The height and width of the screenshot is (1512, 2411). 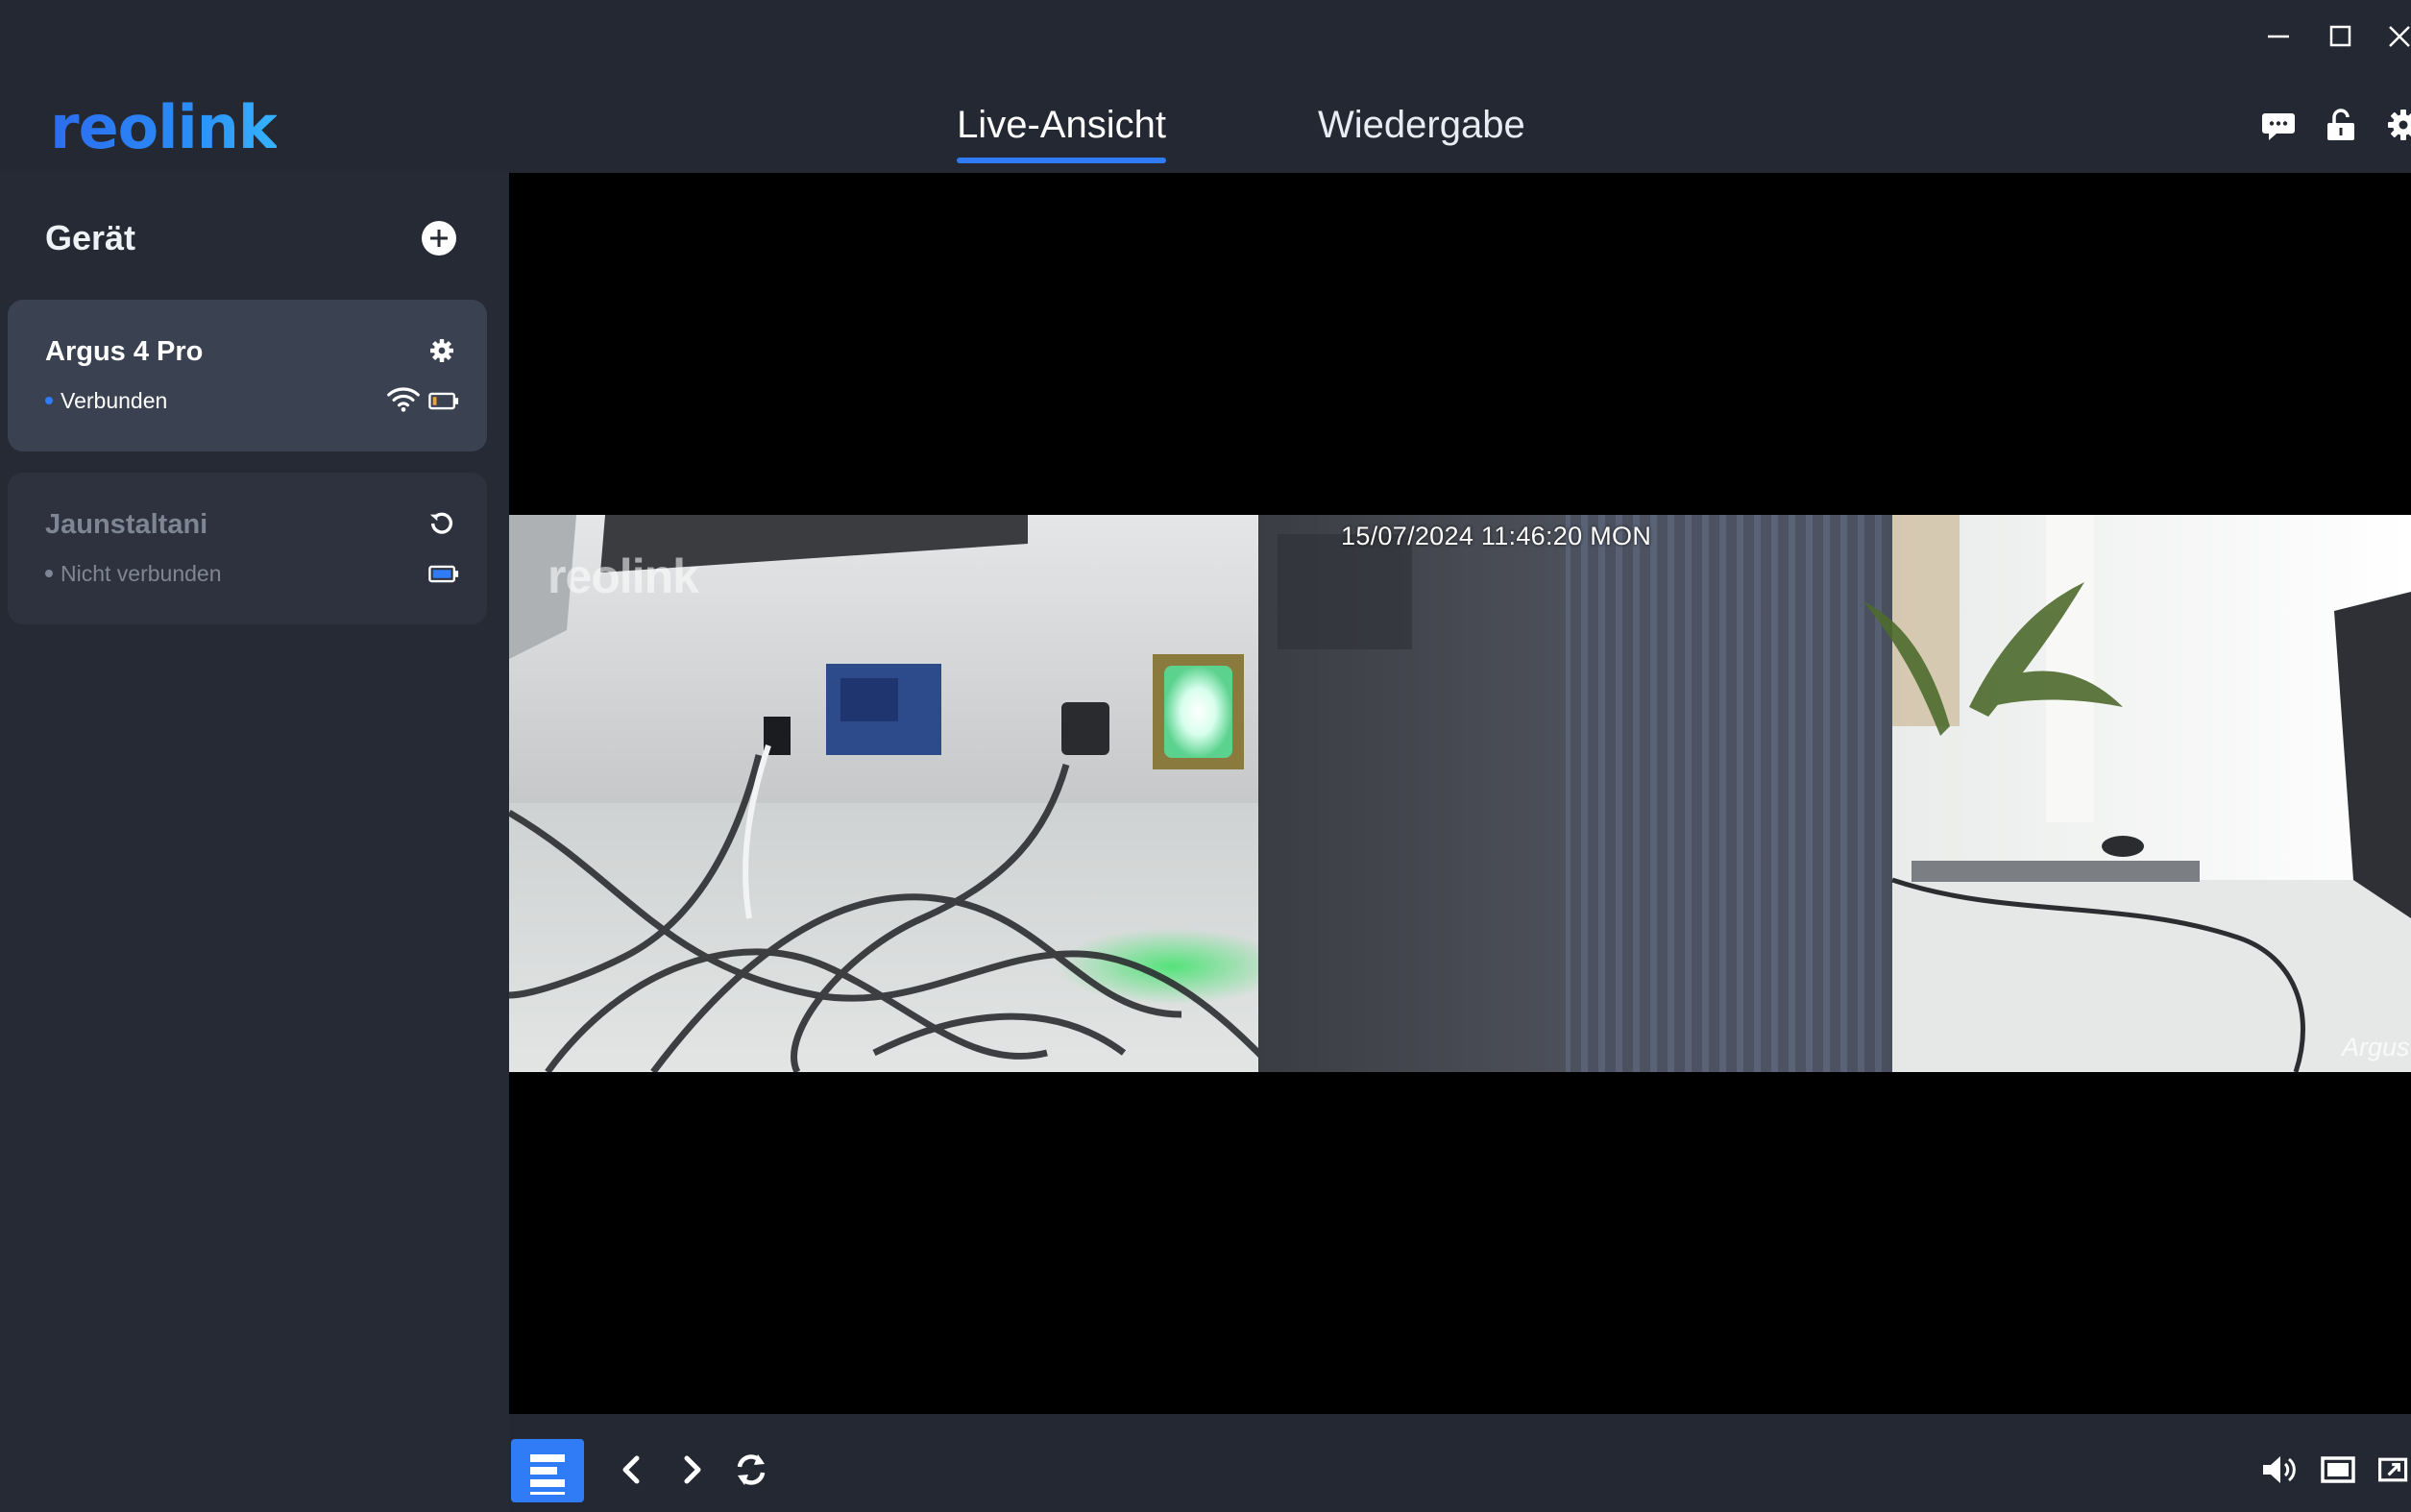 What do you see at coordinates (126, 524) in the screenshot?
I see `device-name: Jaunstaltani` at bounding box center [126, 524].